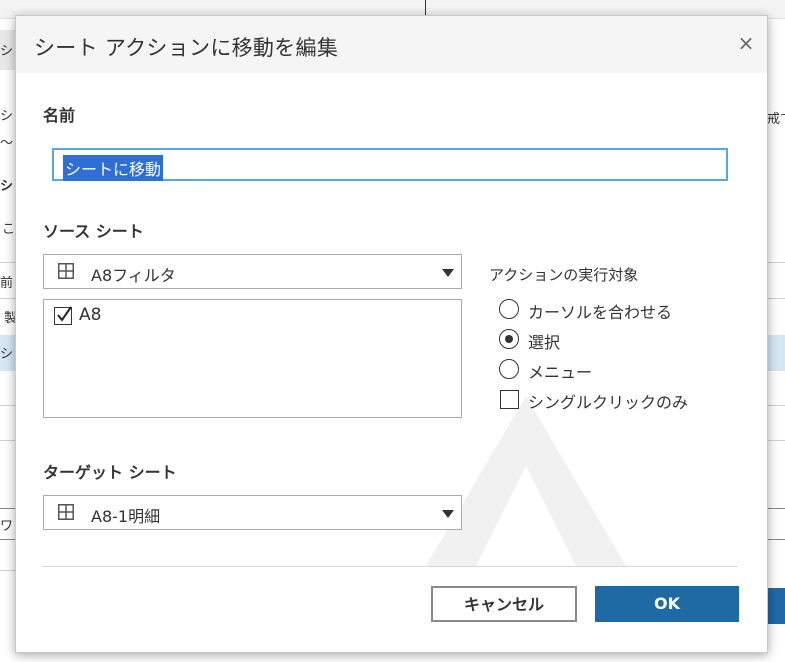  Describe the element at coordinates (504, 604) in the screenshot. I see `cancel-button: キャンセル` at that location.